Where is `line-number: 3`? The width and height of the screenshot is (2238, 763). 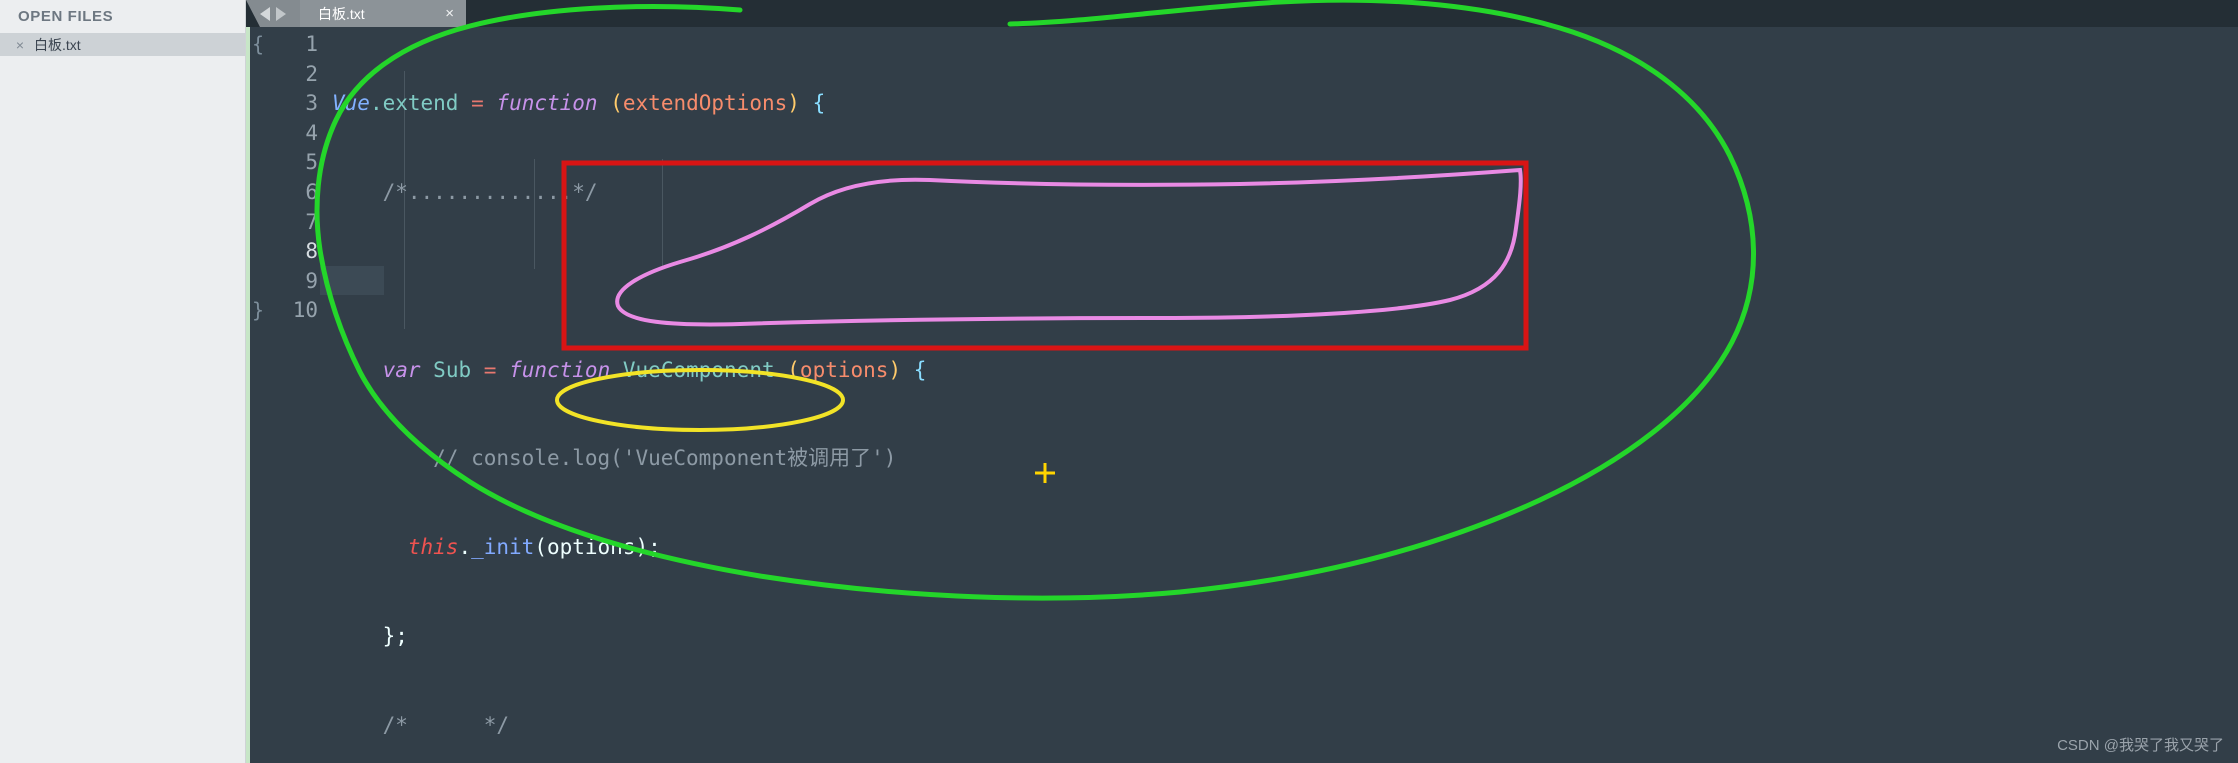
line-number: 3 is located at coordinates (311, 103).